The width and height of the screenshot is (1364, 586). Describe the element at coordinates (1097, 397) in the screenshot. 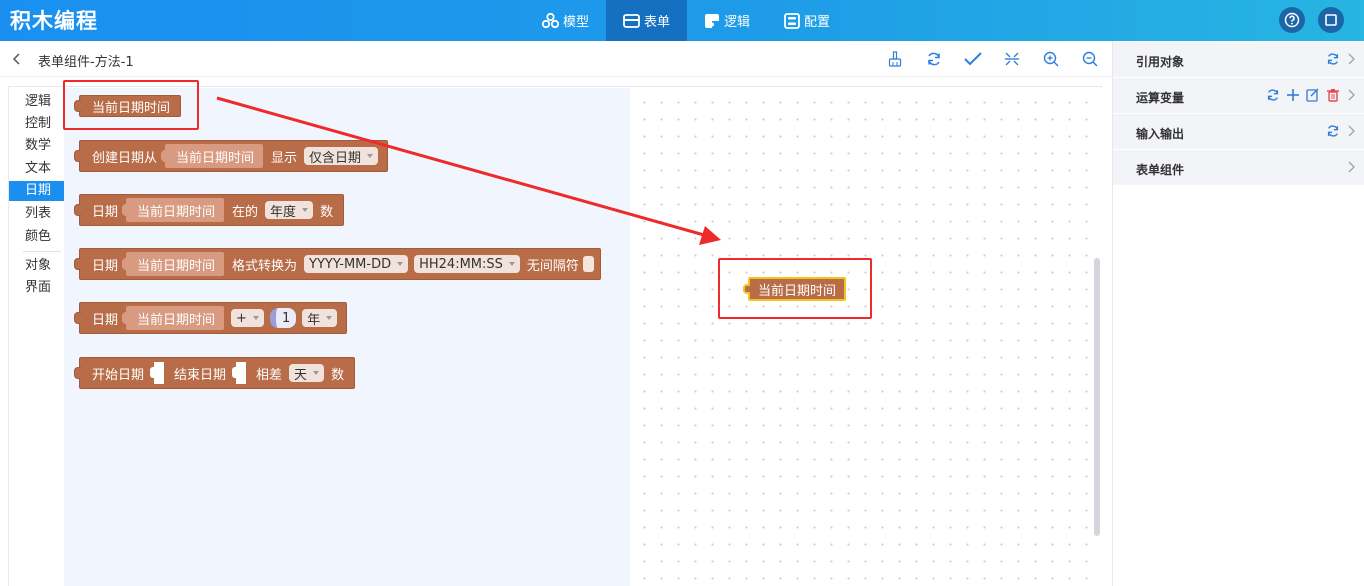

I see `vertical-scrollbar` at that location.